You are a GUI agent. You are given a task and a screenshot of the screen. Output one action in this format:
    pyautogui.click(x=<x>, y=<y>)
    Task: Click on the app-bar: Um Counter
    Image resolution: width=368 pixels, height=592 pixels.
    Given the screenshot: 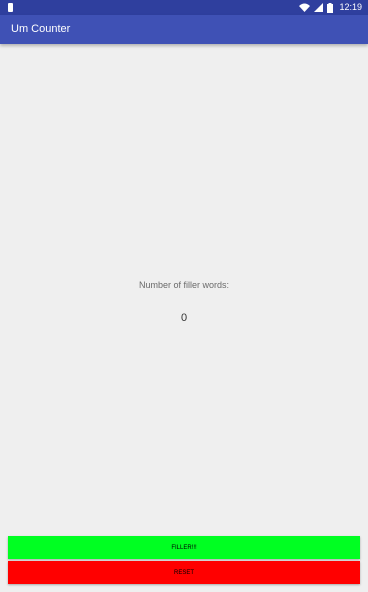 What is the action you would take?
    pyautogui.click(x=184, y=29)
    